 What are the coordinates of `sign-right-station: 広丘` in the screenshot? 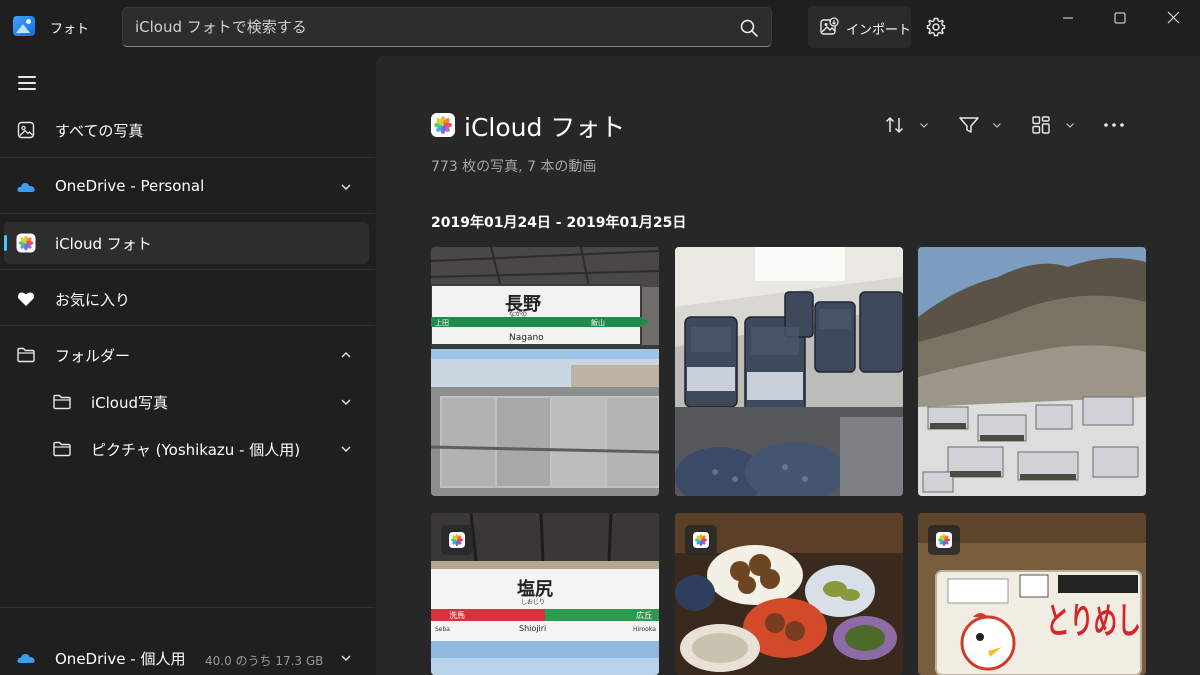 It's located at (644, 615).